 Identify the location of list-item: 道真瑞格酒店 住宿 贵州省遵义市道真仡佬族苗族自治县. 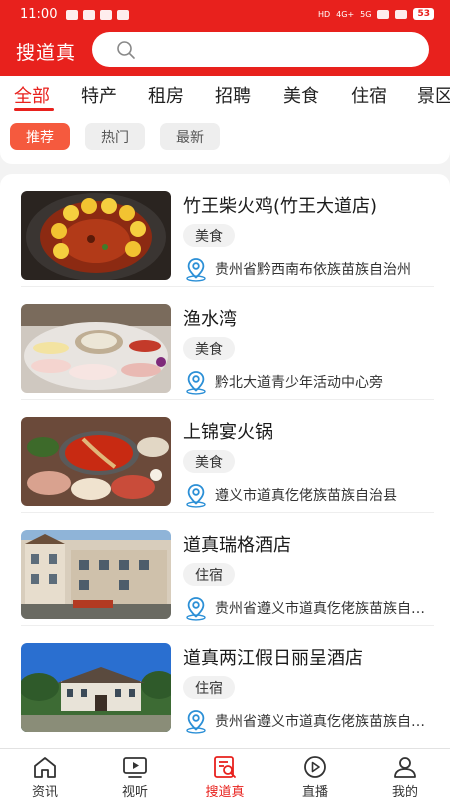
(225, 569).